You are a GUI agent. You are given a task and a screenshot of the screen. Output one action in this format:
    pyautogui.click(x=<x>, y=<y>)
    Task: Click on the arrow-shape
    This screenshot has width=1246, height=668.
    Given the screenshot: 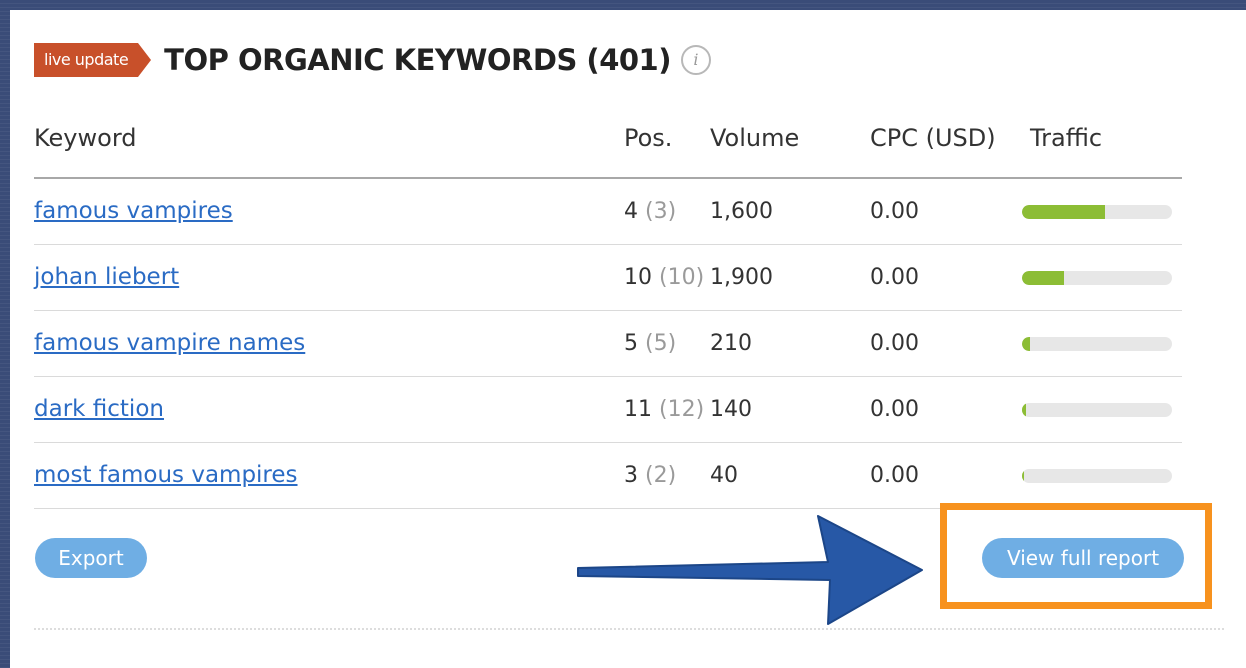 What is the action you would take?
    pyautogui.click(x=750, y=570)
    